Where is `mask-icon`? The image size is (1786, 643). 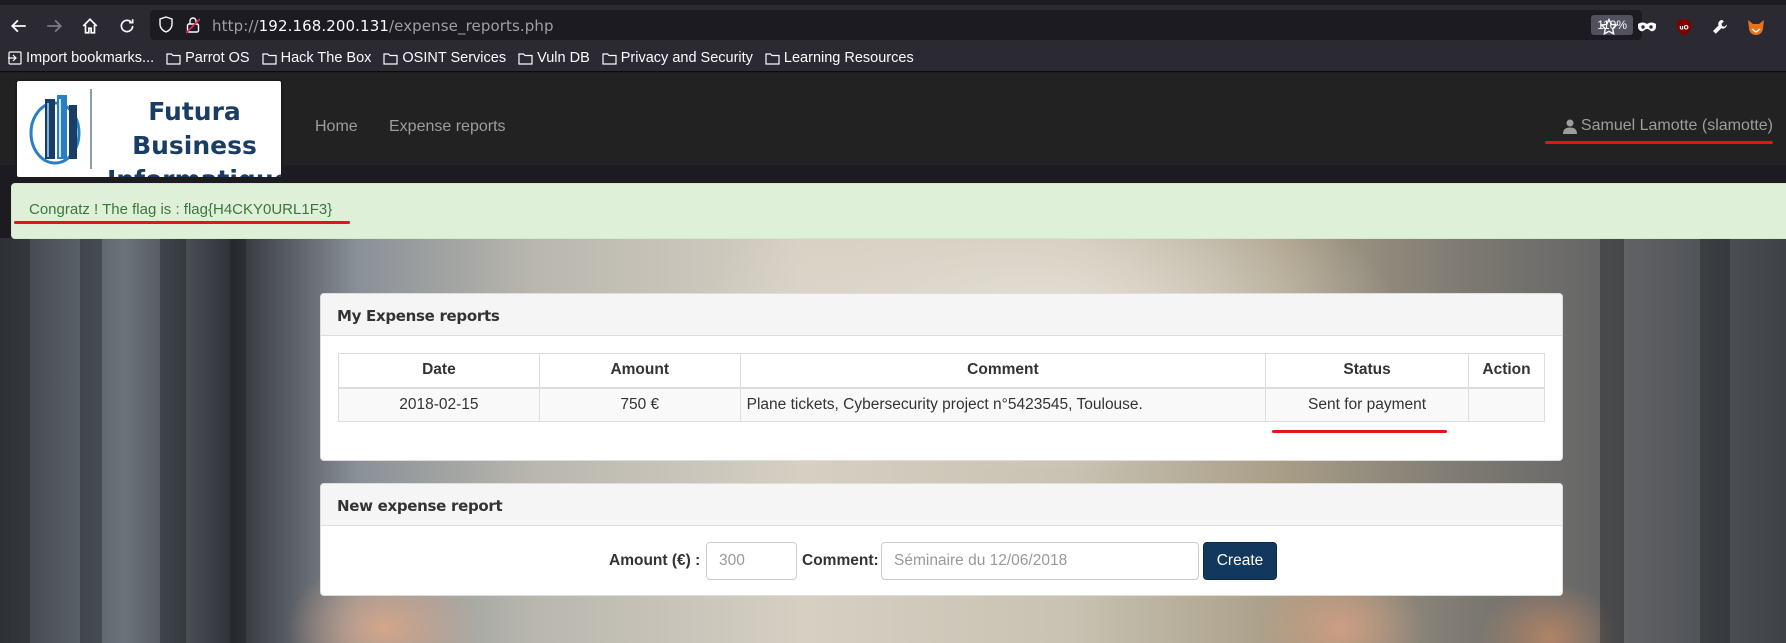
mask-icon is located at coordinates (1647, 27).